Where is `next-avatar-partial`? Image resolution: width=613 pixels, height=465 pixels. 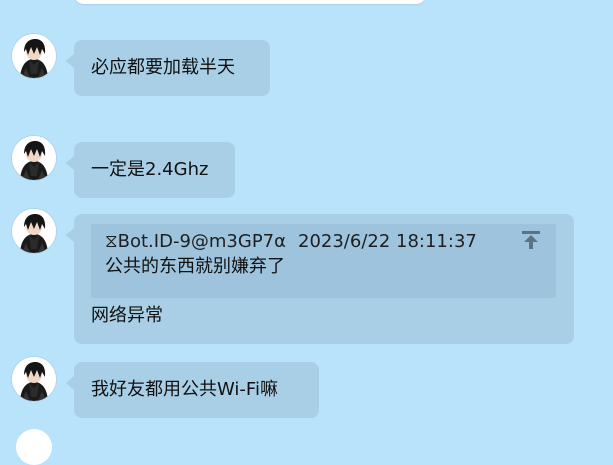
next-avatar-partial is located at coordinates (34, 447).